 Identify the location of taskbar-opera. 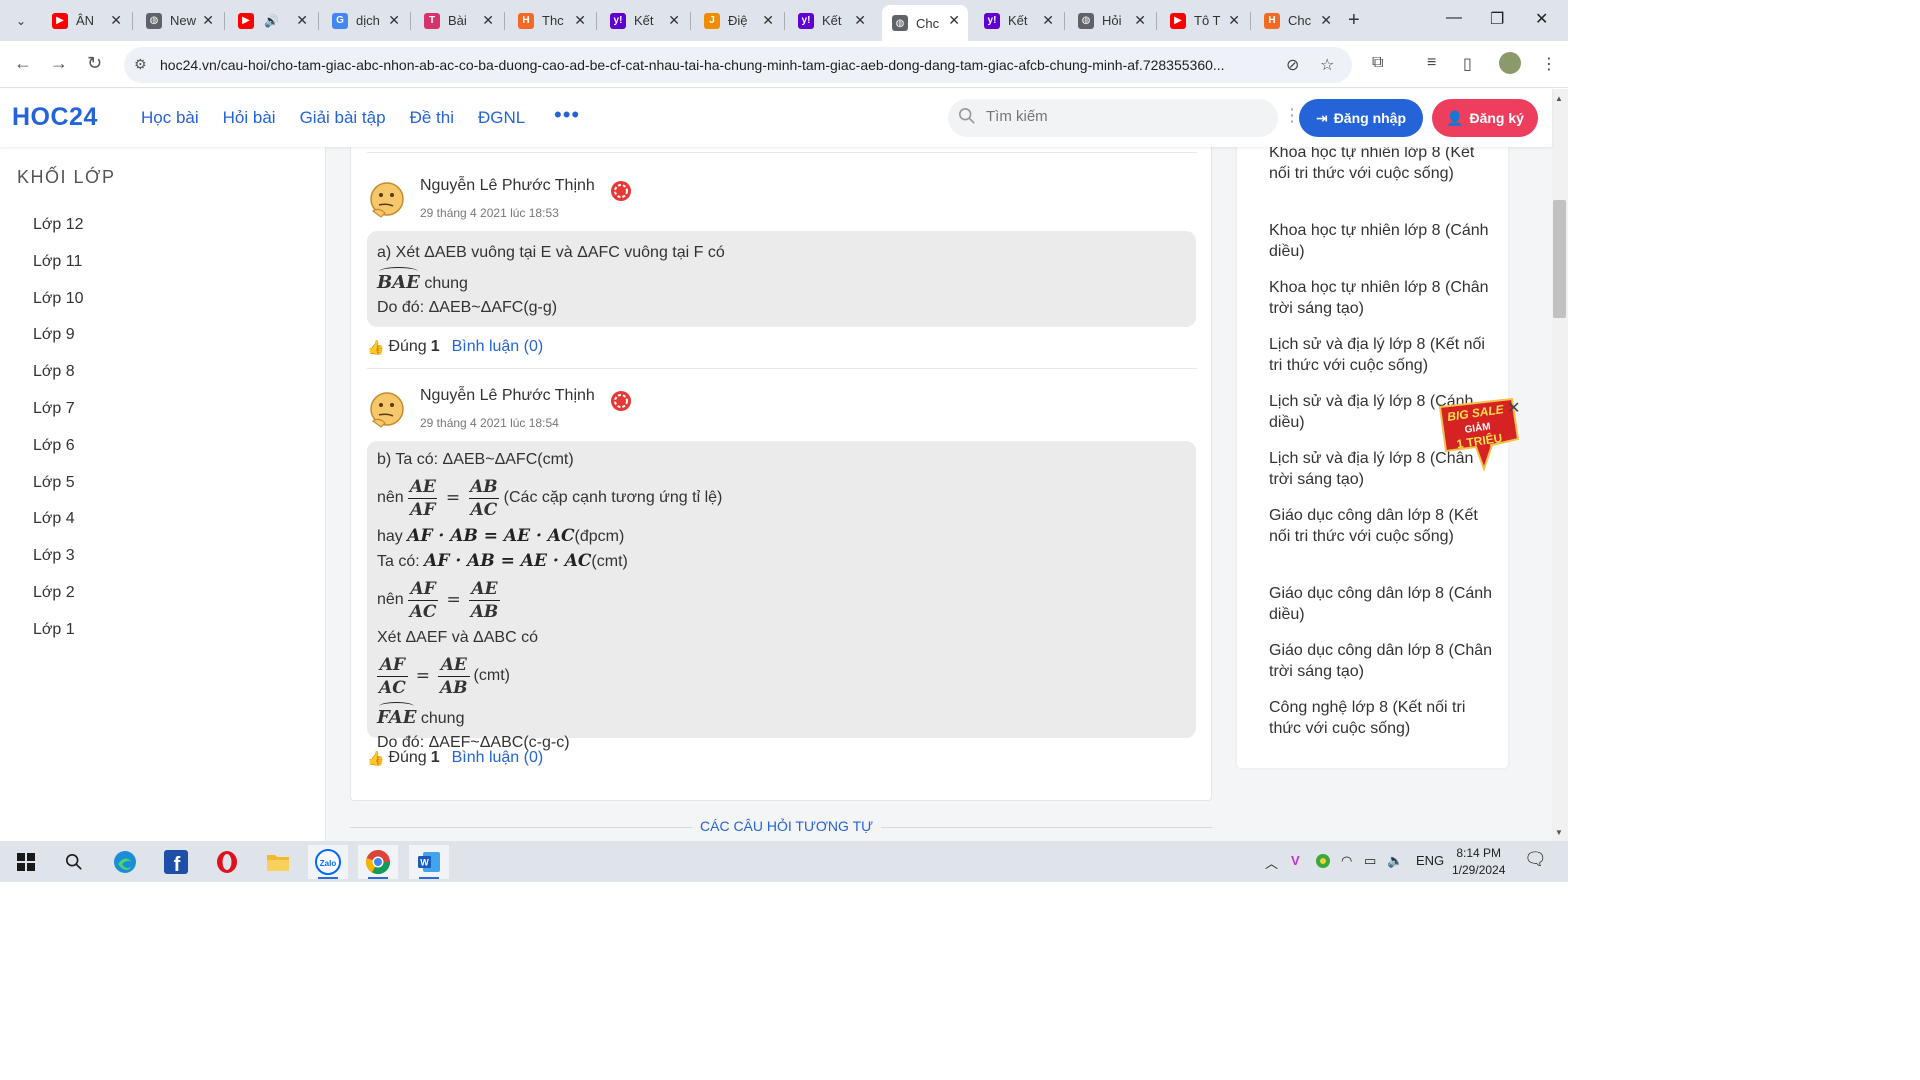
(227, 862).